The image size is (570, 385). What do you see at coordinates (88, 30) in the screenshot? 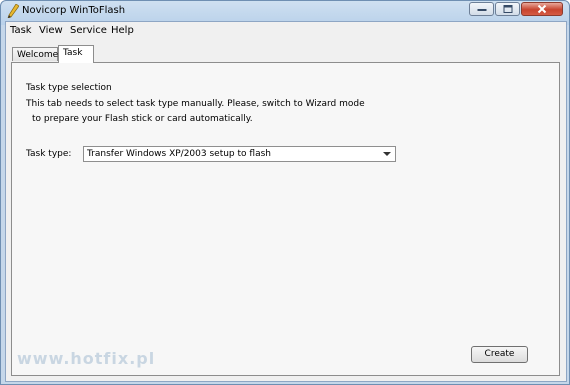
I see `menu-service: Service` at bounding box center [88, 30].